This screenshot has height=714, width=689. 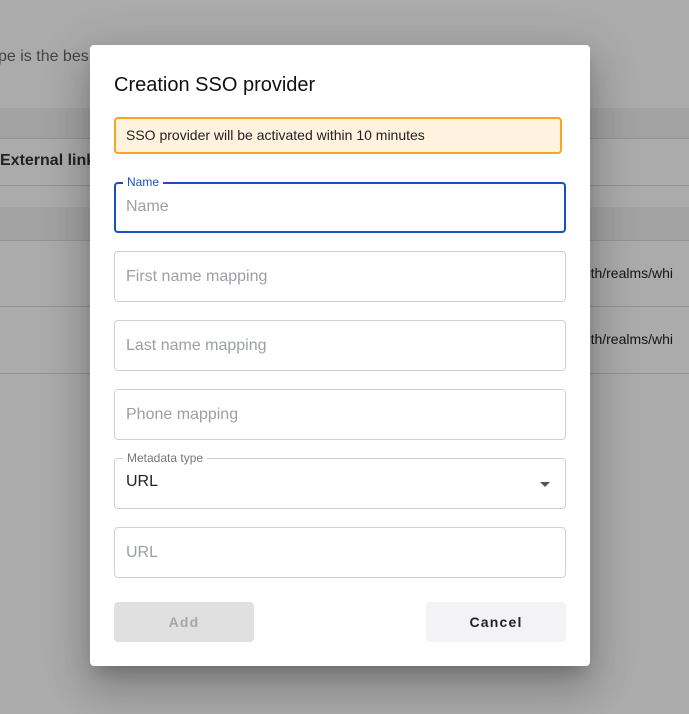 I want to click on metadata-type-value: URL, so click(x=142, y=481).